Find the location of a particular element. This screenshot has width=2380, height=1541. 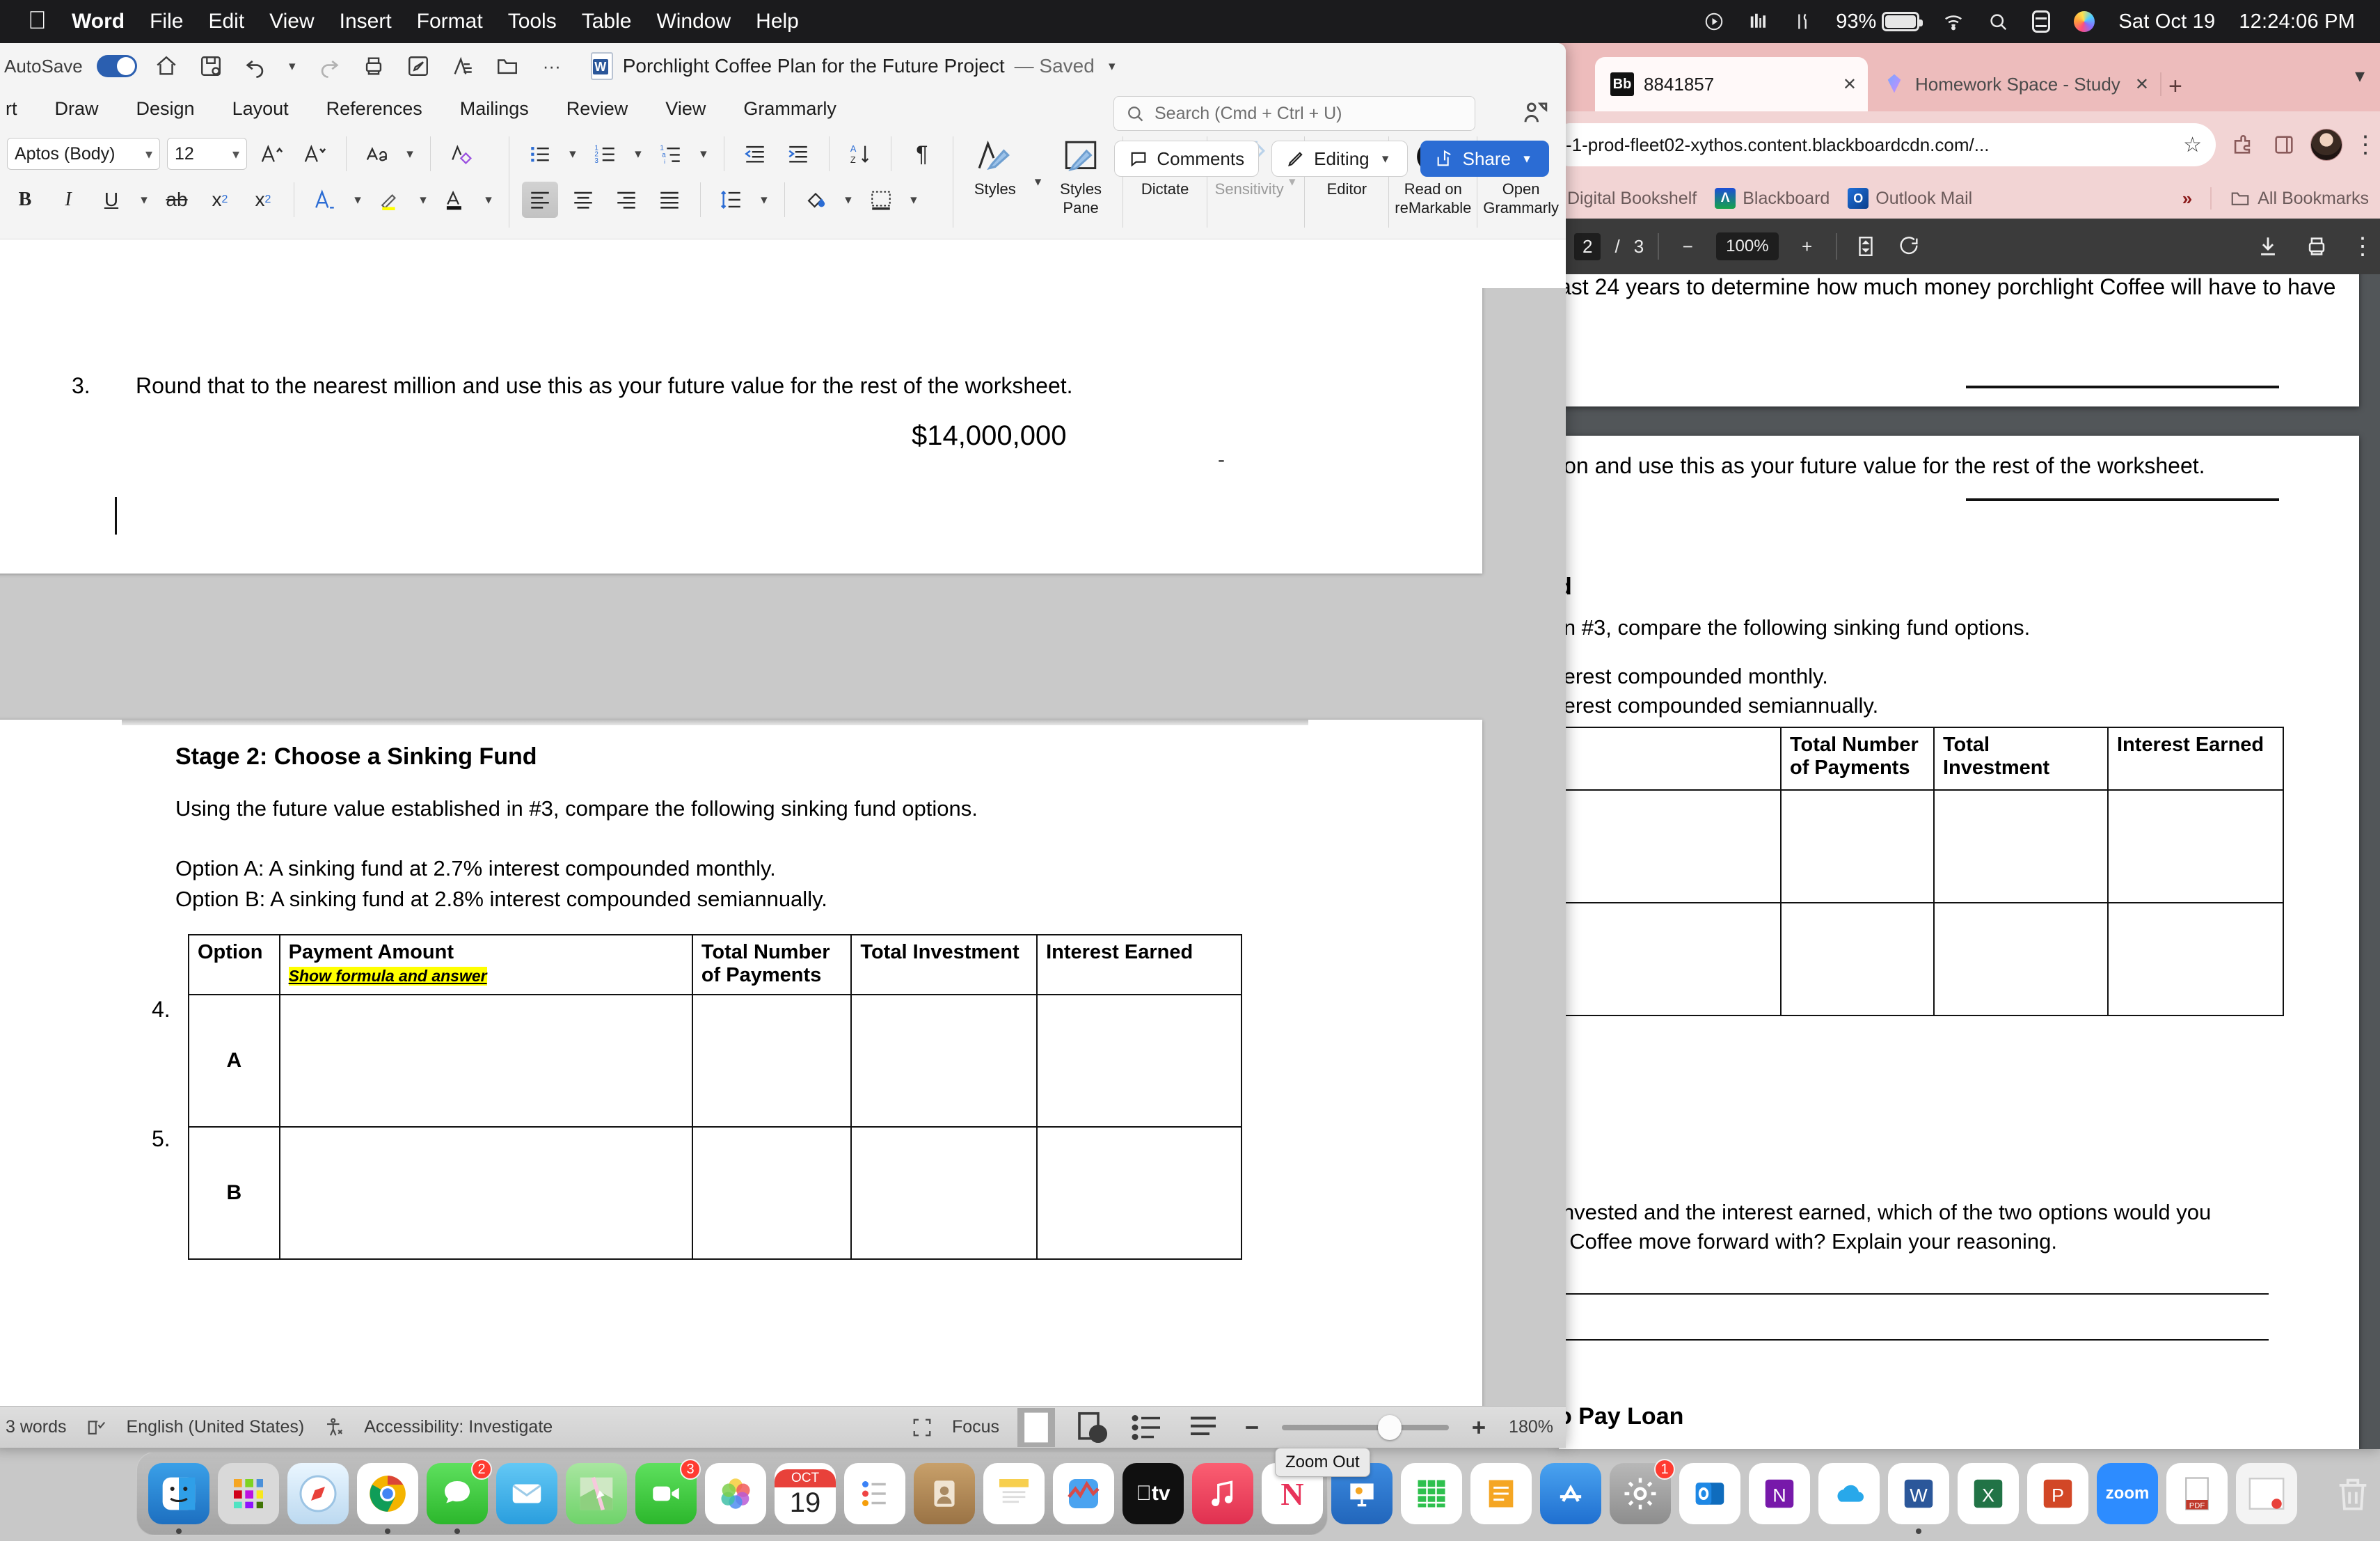

font-color-chevron-down-icon: ▾ is located at coordinates (488, 200).